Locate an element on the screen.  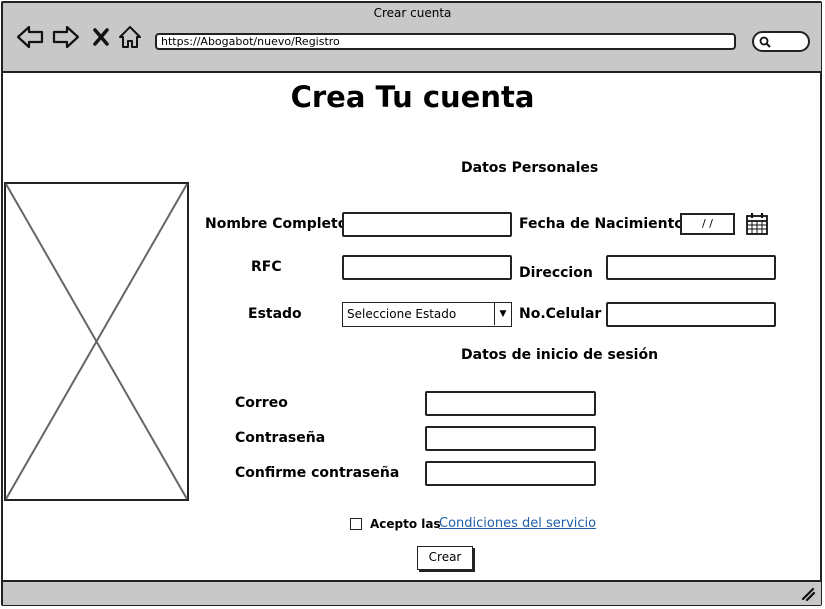
full-name-label: Nombre Completo is located at coordinates (276, 224).